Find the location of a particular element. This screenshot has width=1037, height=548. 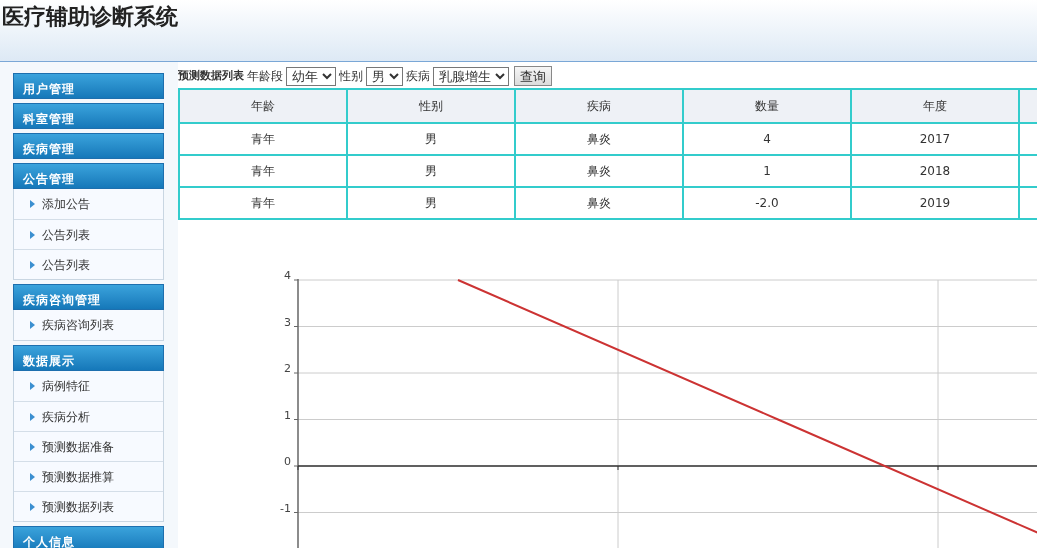

column-header: 数量 is located at coordinates (767, 106).